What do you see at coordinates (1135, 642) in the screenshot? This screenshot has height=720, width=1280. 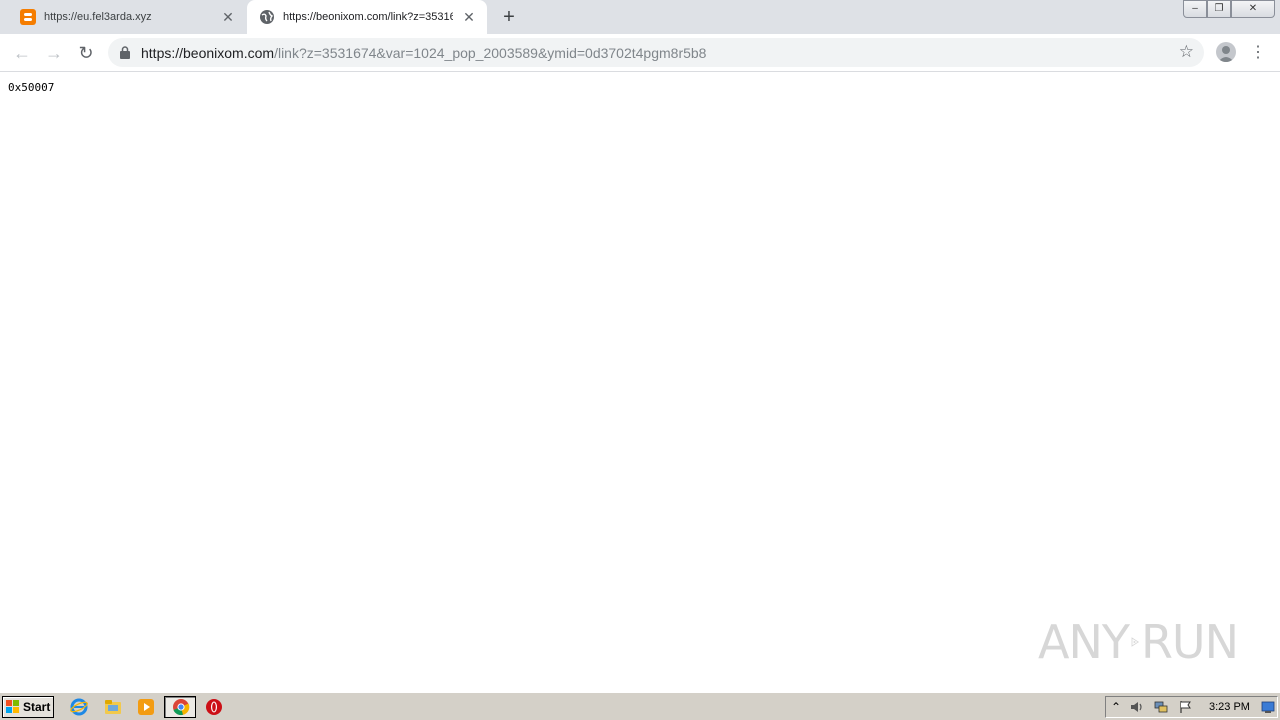 I see `play-logo-icon` at bounding box center [1135, 642].